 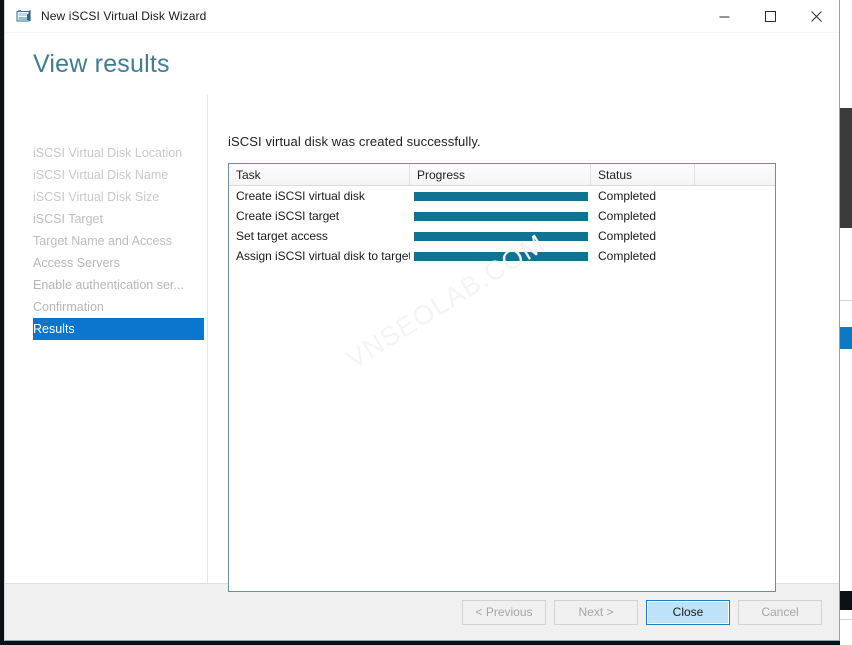 I want to click on cell-task: Create iSCSI target, so click(x=288, y=216).